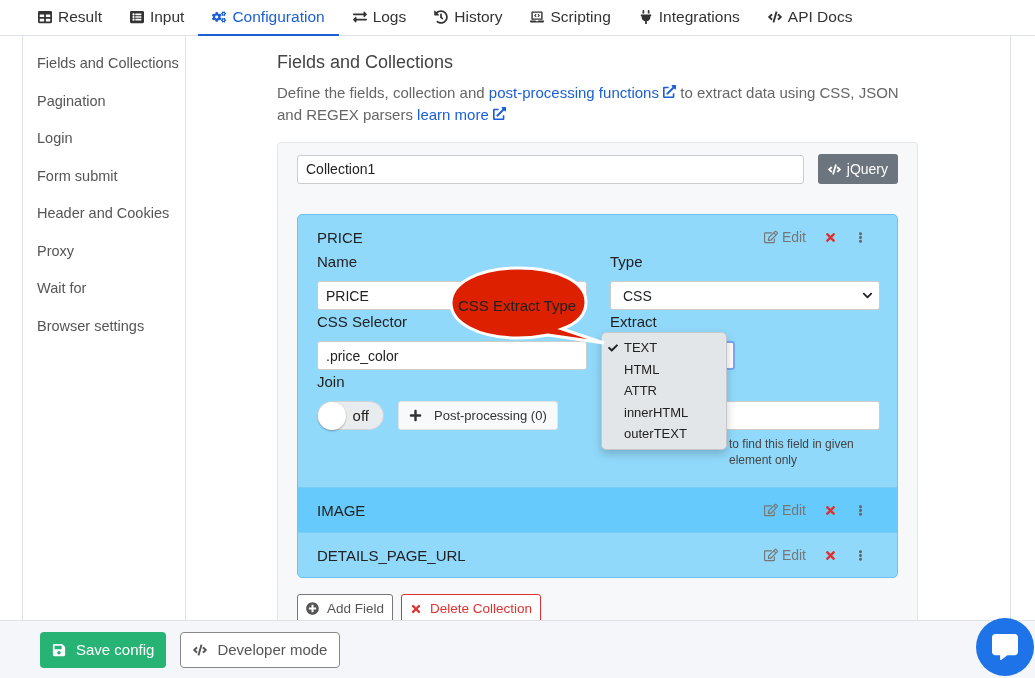 This screenshot has width=1035, height=678. Describe the element at coordinates (363, 322) in the screenshot. I see `field-label: CSS Selector` at that location.